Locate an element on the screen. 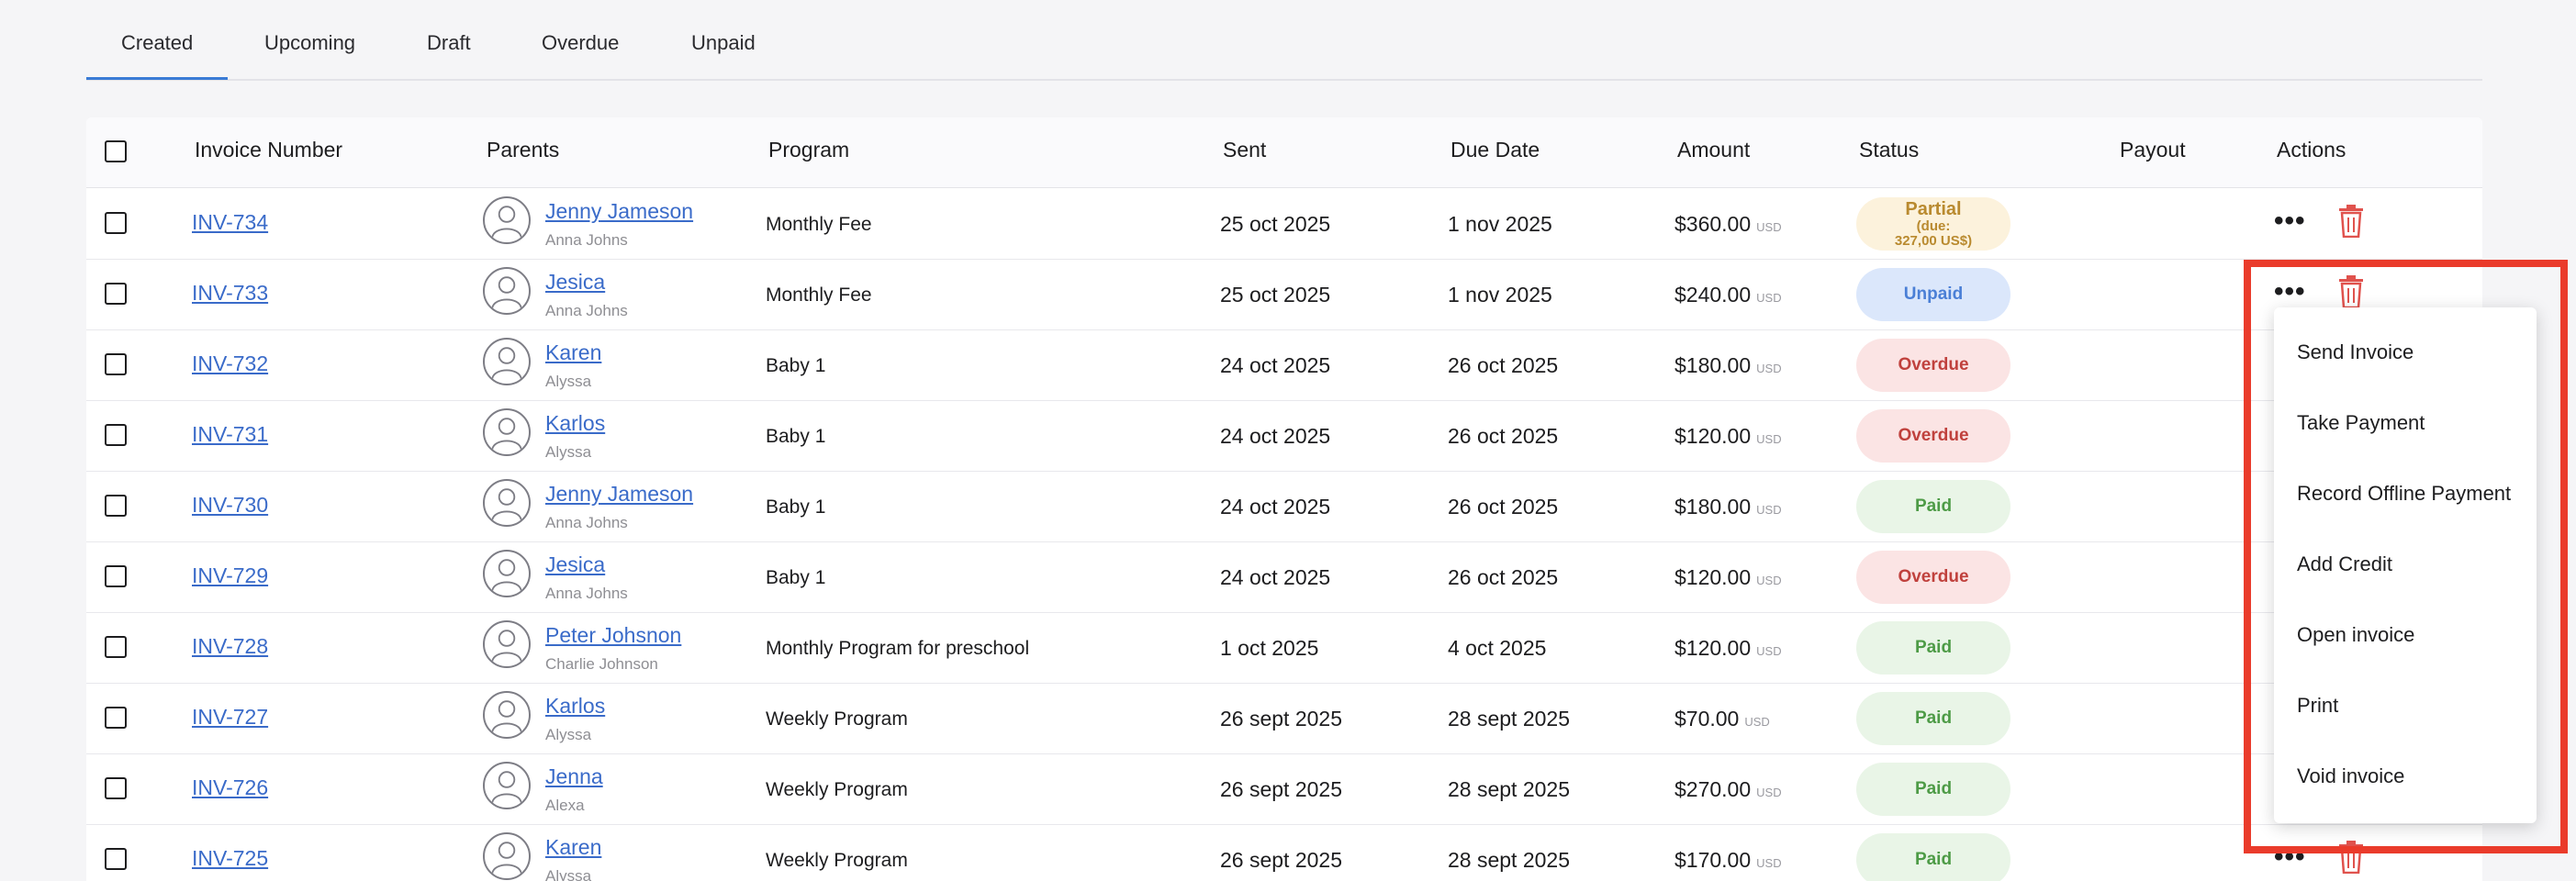  tab-created: Created is located at coordinates (157, 43).